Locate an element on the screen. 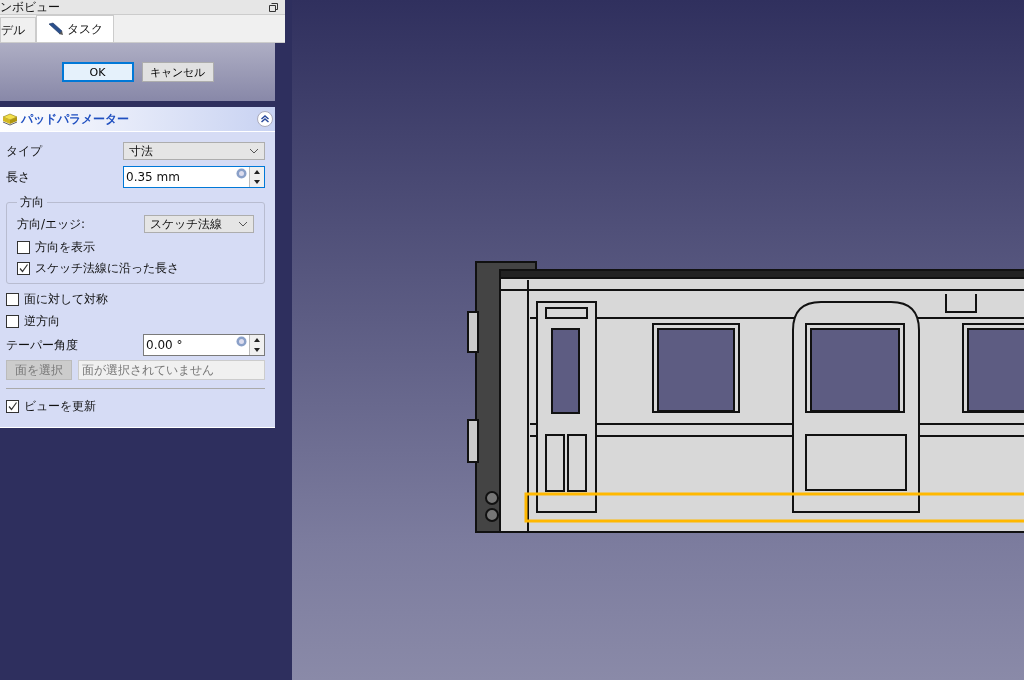  face-field: 面が選択されていません is located at coordinates (171, 370).